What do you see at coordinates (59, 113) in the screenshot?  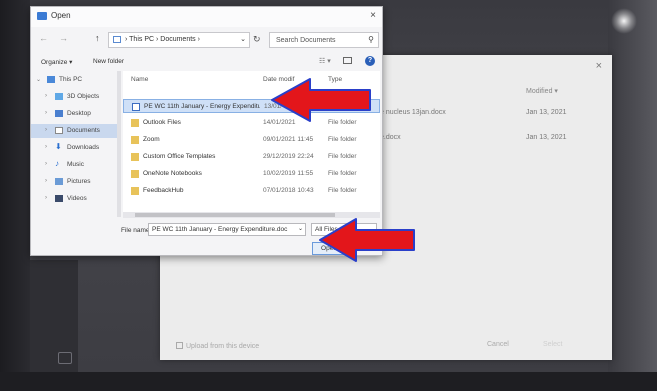 I see `desktop-icon` at bounding box center [59, 113].